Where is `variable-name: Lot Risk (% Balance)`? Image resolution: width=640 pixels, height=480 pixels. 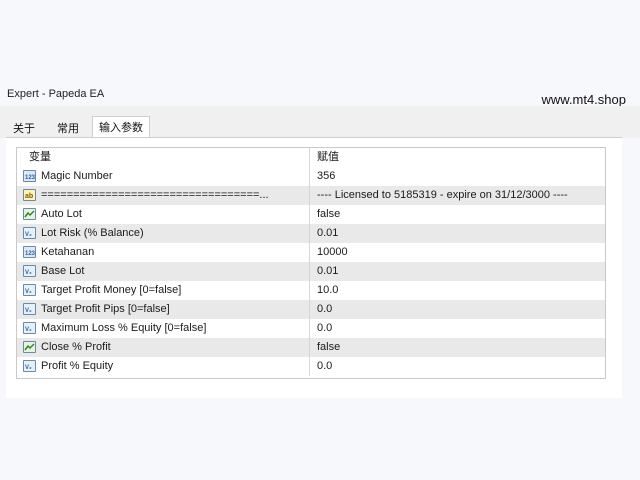 variable-name: Lot Risk (% Balance) is located at coordinates (92, 233).